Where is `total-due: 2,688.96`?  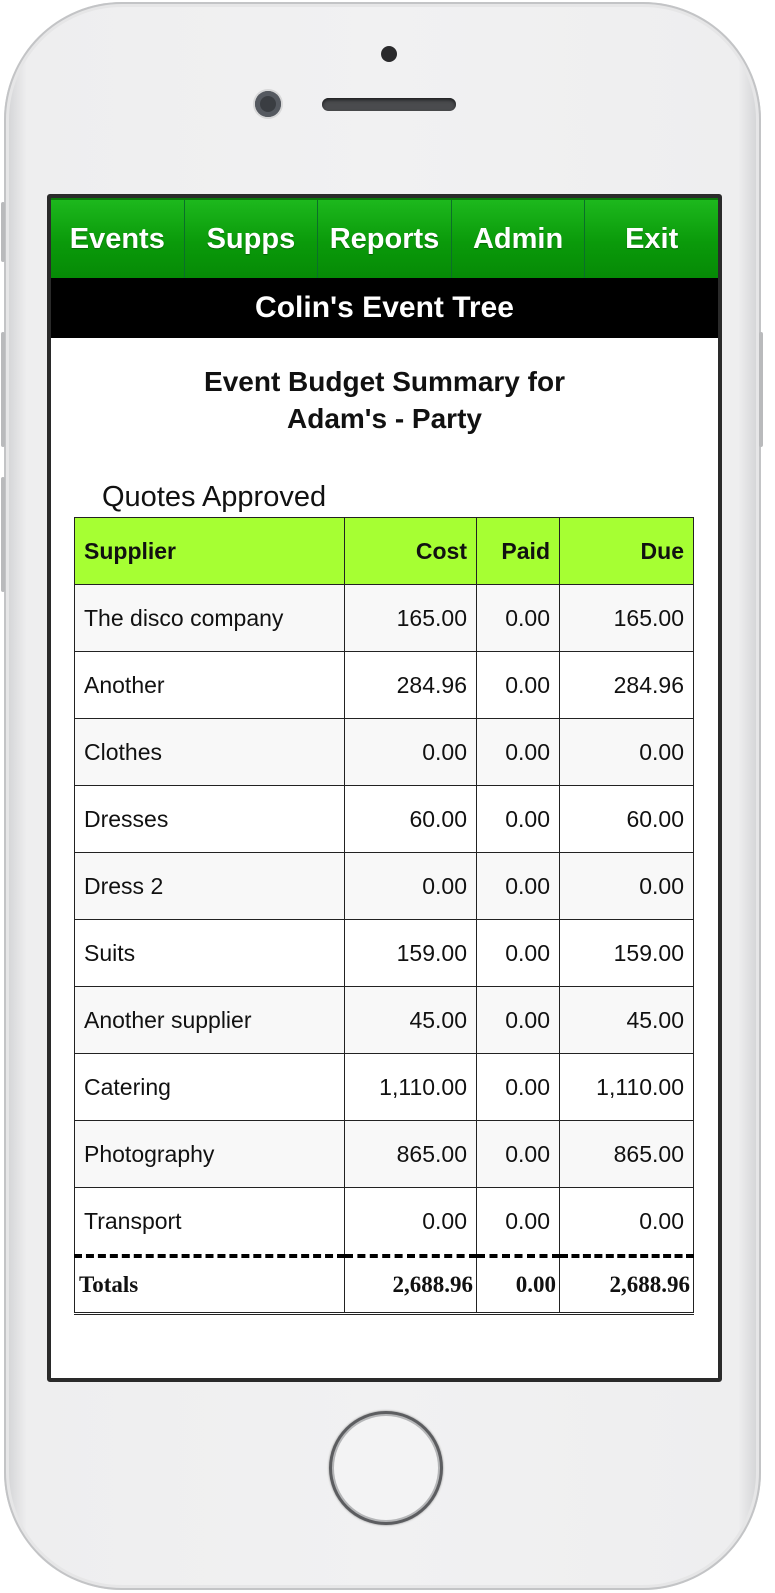 total-due: 2,688.96 is located at coordinates (626, 1284).